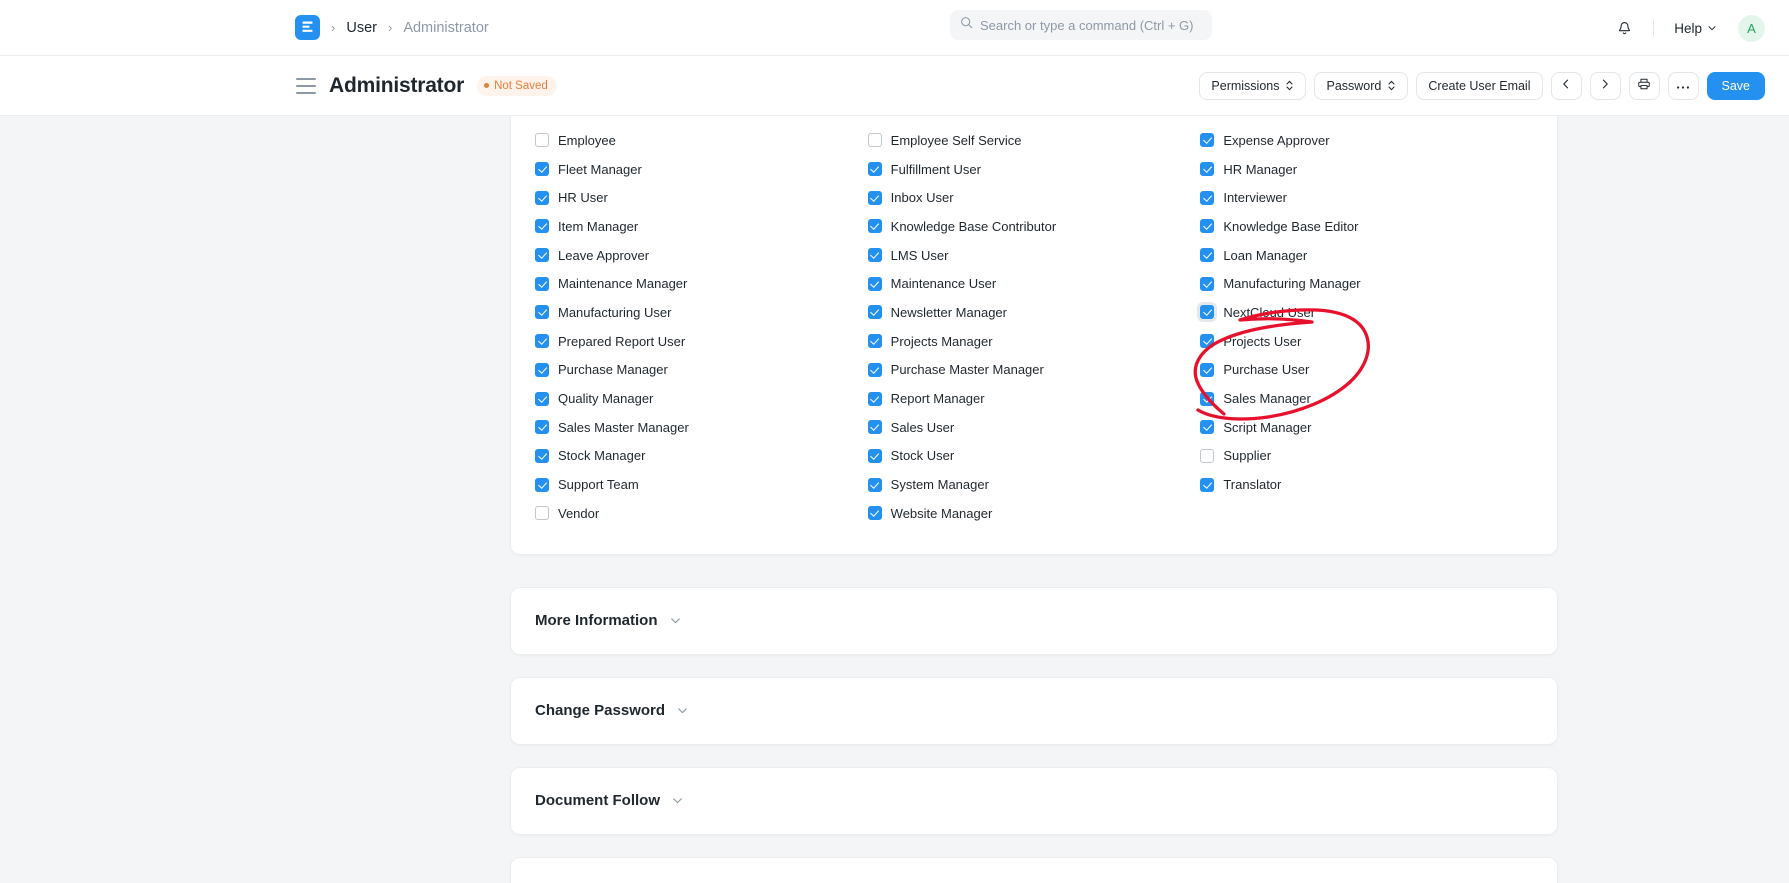  I want to click on password-button: Password, so click(1361, 85).